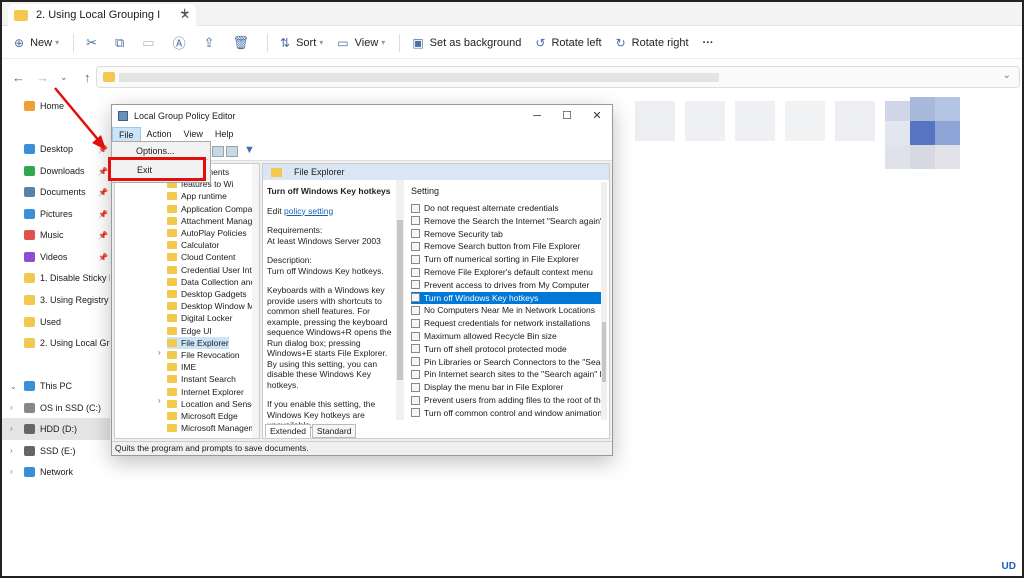  I want to click on arrow-head, so click(99, 142).